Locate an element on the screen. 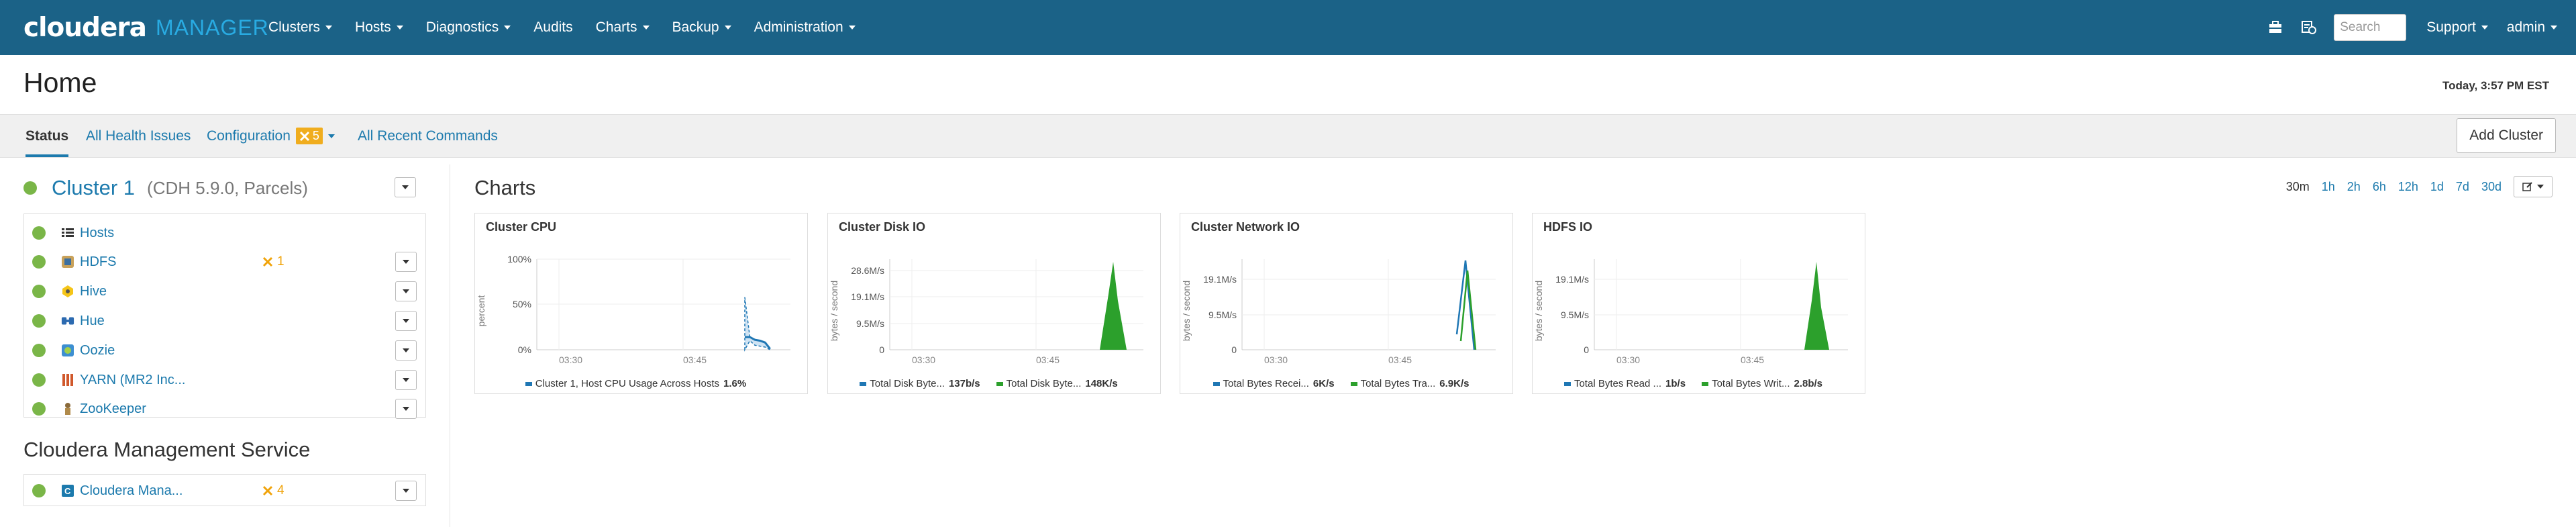 The image size is (2576, 527). brand-product: MANAGER is located at coordinates (212, 27).